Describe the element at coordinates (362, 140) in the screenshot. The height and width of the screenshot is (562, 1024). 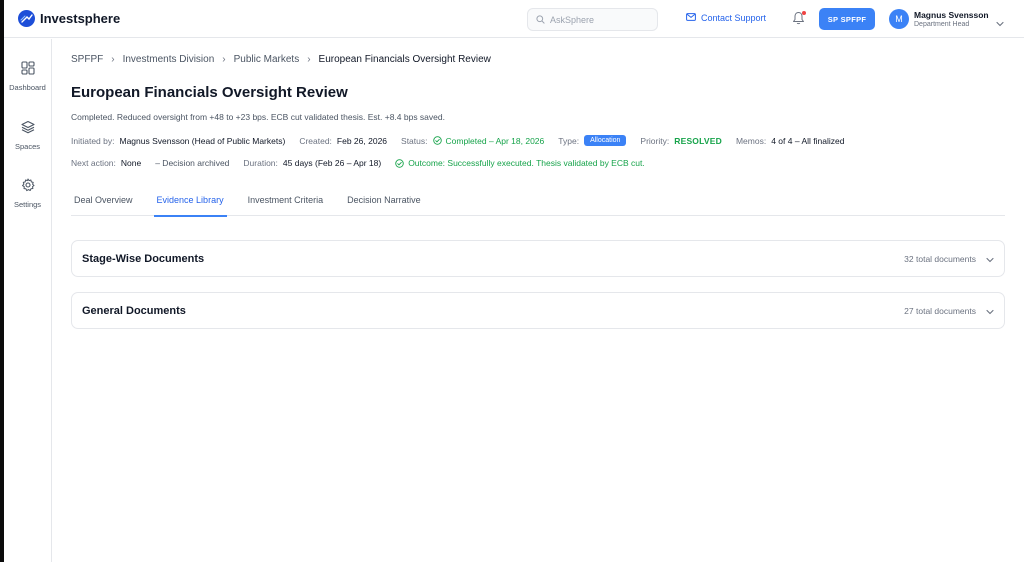
I see `created-value: Feb 26, 2026` at that location.